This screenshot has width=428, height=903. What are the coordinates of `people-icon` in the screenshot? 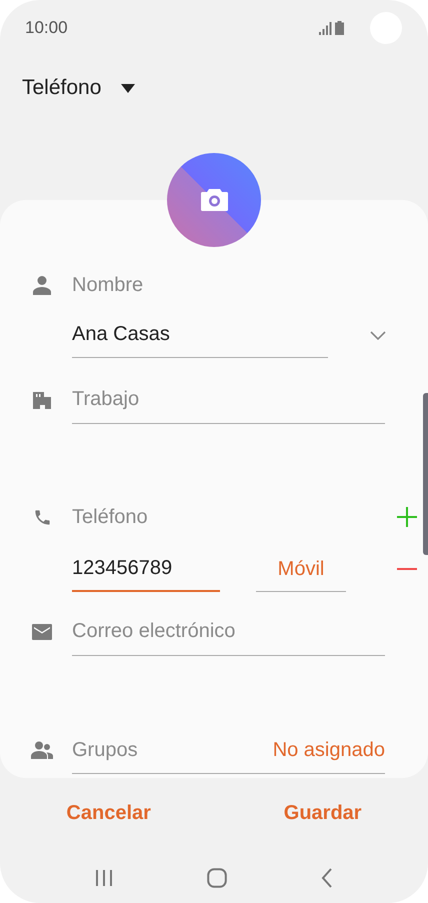 It's located at (42, 750).